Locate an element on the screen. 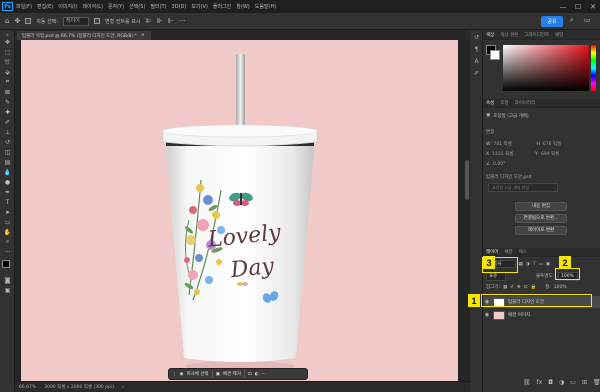 Image resolution: width=600 pixels, height=392 pixels. photoshop-logo: Ps is located at coordinates (7, 6).